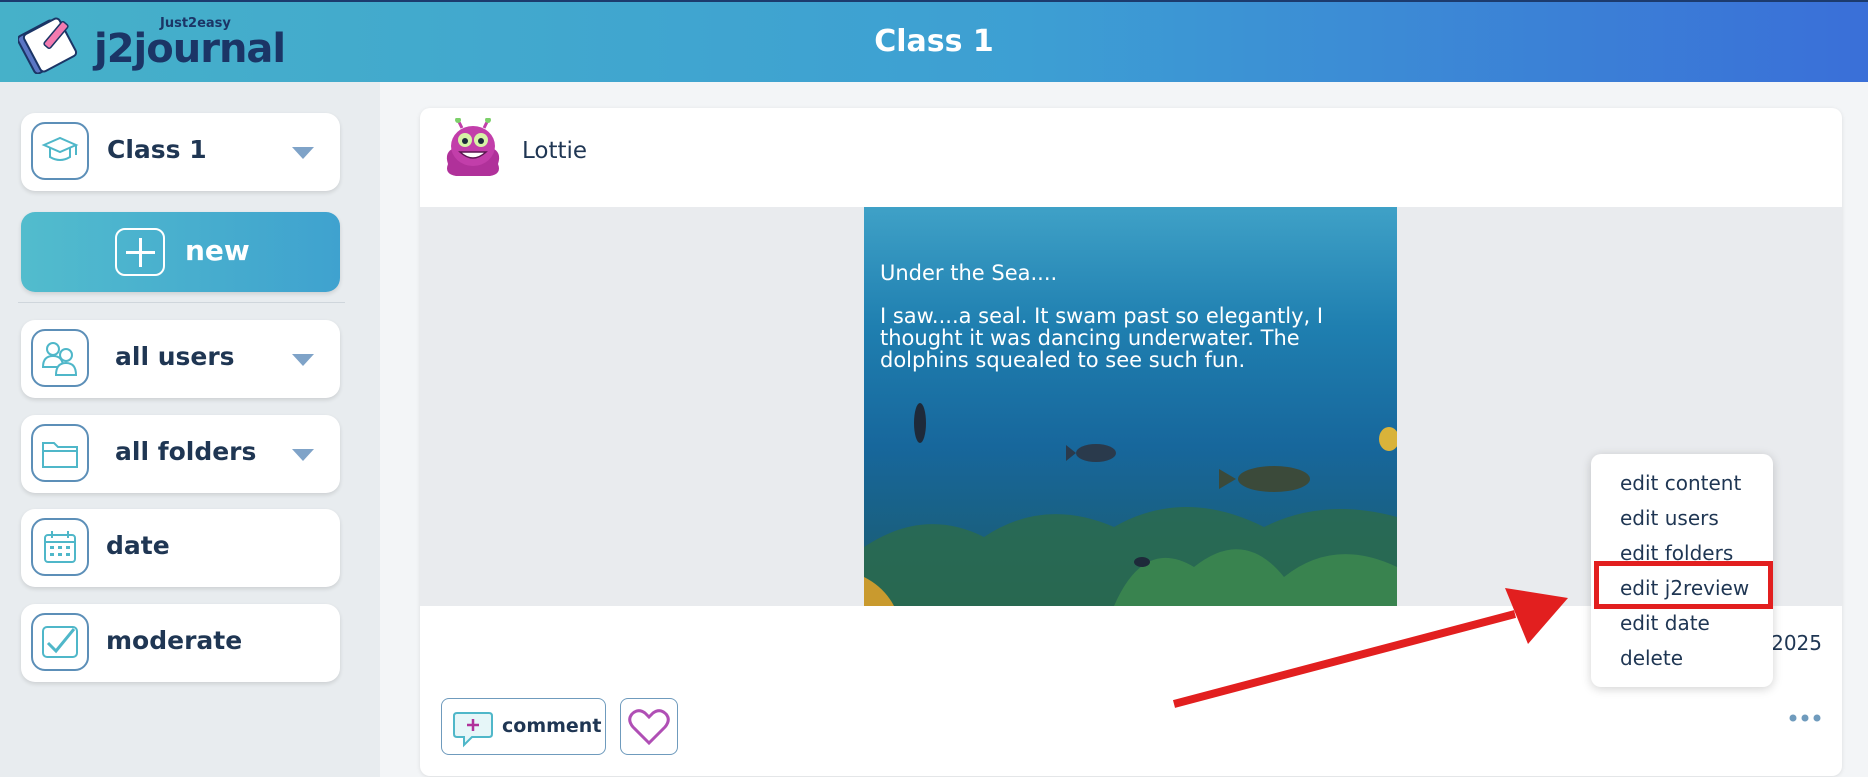  I want to click on post-date: 2025, so click(1796, 643).